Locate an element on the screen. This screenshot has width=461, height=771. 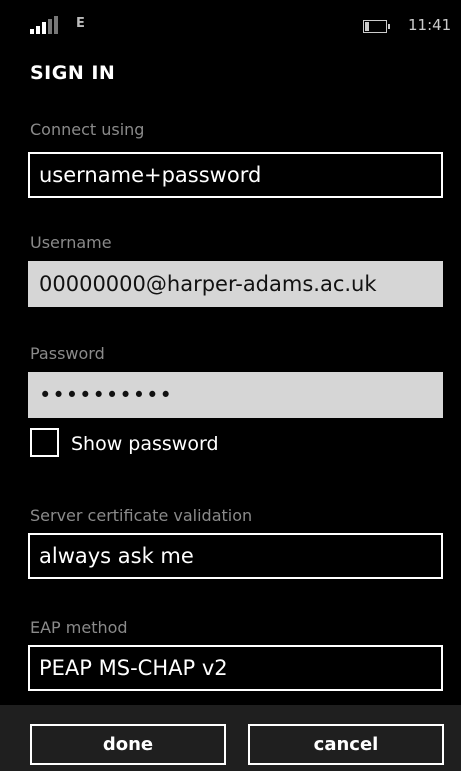
status-bar: E 11:41 is located at coordinates (230, 25).